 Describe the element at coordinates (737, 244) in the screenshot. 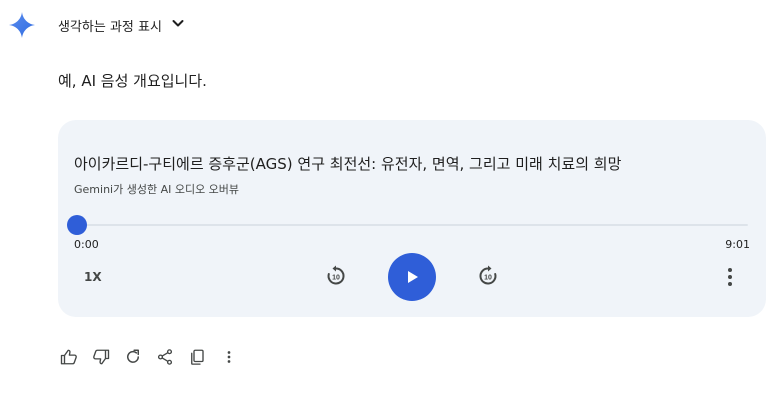

I see `duration-time: 9:01` at that location.